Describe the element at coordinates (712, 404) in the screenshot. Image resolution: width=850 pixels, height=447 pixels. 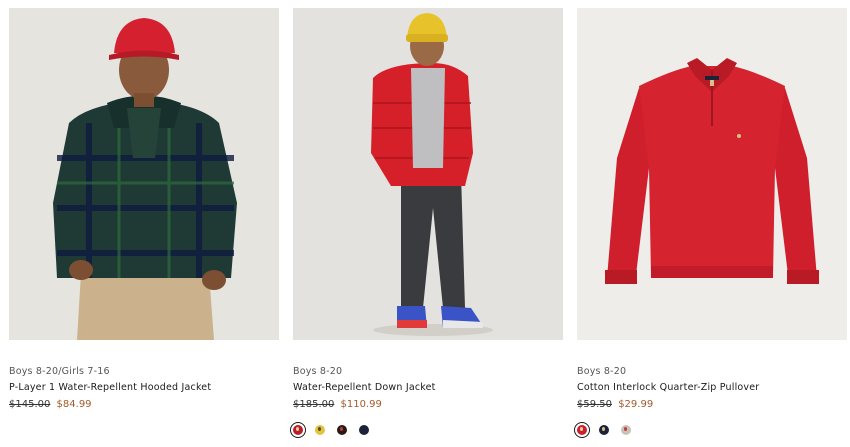
I see `product-price: $59.50 $29.99` at that location.